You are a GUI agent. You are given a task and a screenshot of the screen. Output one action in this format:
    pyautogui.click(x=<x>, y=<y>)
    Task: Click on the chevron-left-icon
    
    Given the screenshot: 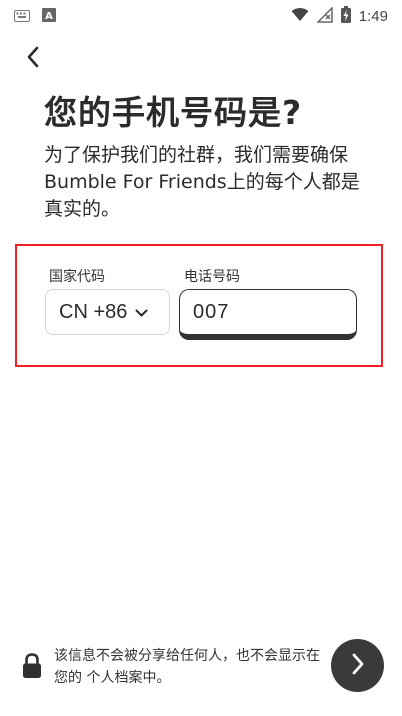 What is the action you would take?
    pyautogui.click(x=33, y=59)
    